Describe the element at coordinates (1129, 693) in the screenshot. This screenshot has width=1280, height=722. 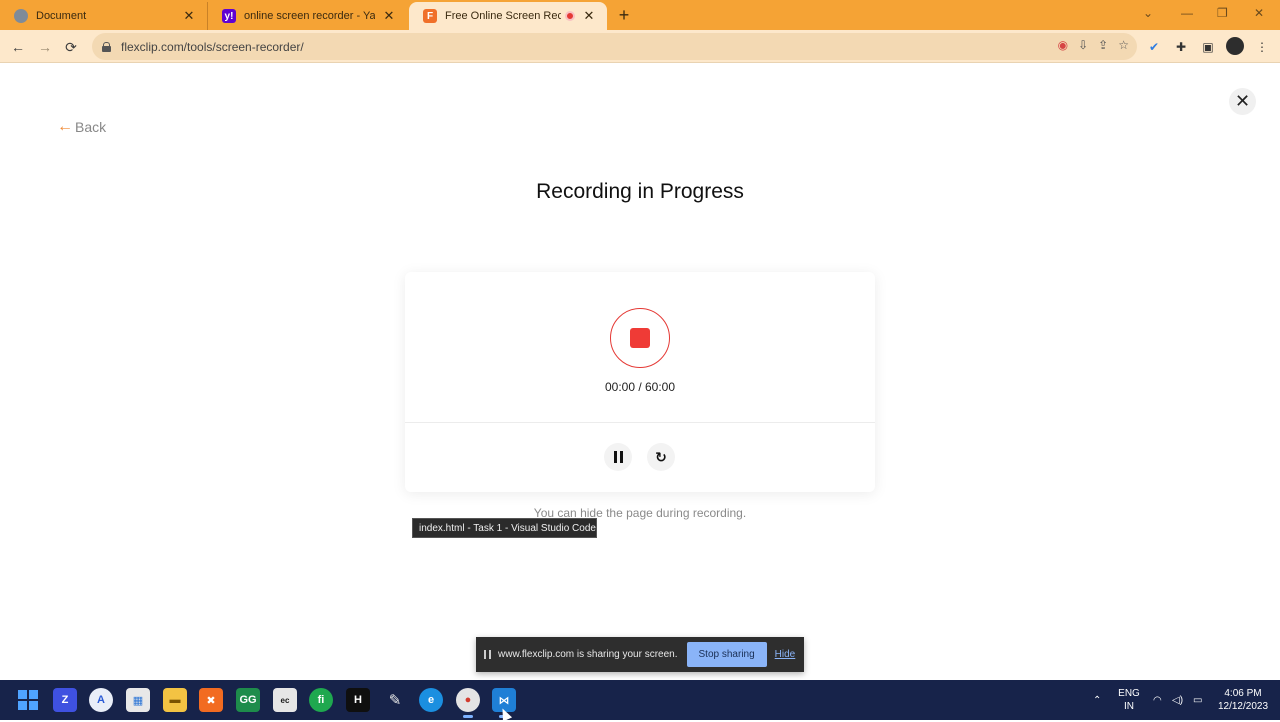
I see `language-code: ENG` at that location.